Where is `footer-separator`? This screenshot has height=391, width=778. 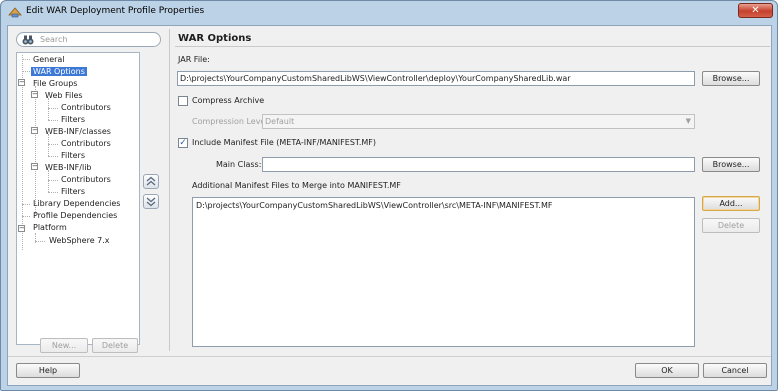
footer-separator is located at coordinates (389, 356).